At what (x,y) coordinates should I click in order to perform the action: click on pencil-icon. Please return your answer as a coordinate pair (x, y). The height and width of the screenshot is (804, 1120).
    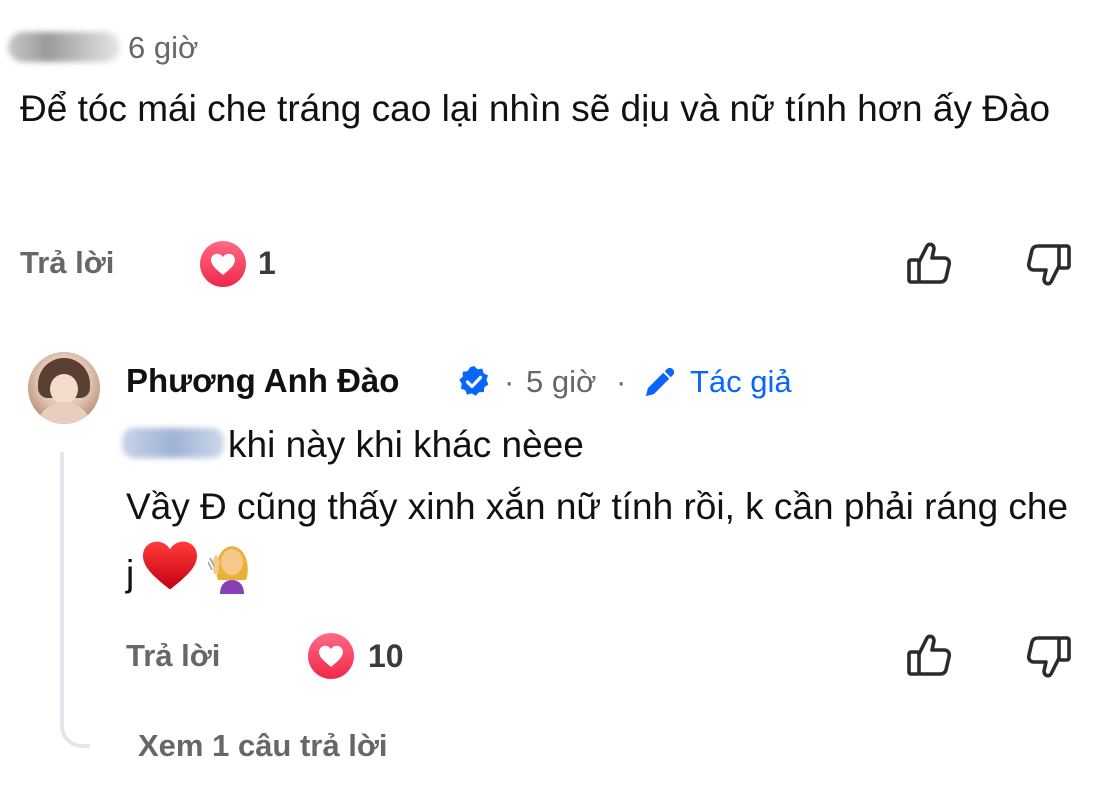
    Looking at the image, I should click on (660, 382).